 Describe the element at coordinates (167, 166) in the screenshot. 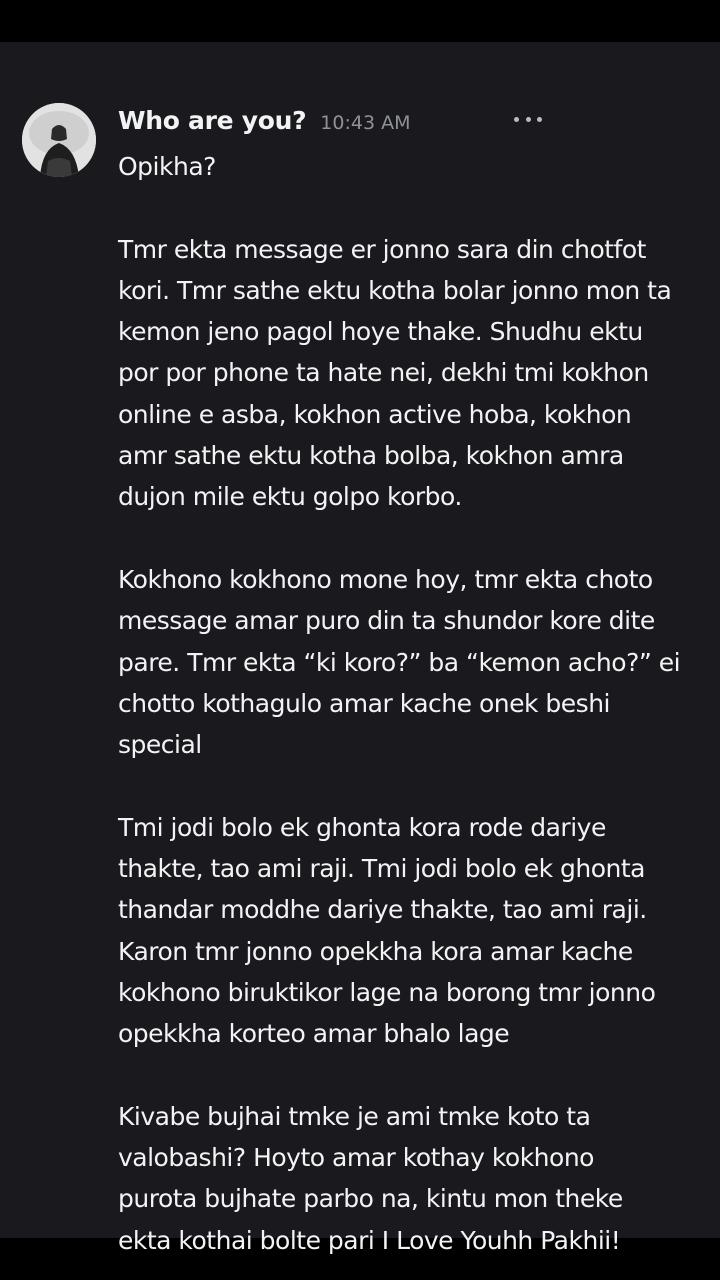

I see `message-greeting: Opikha?` at that location.